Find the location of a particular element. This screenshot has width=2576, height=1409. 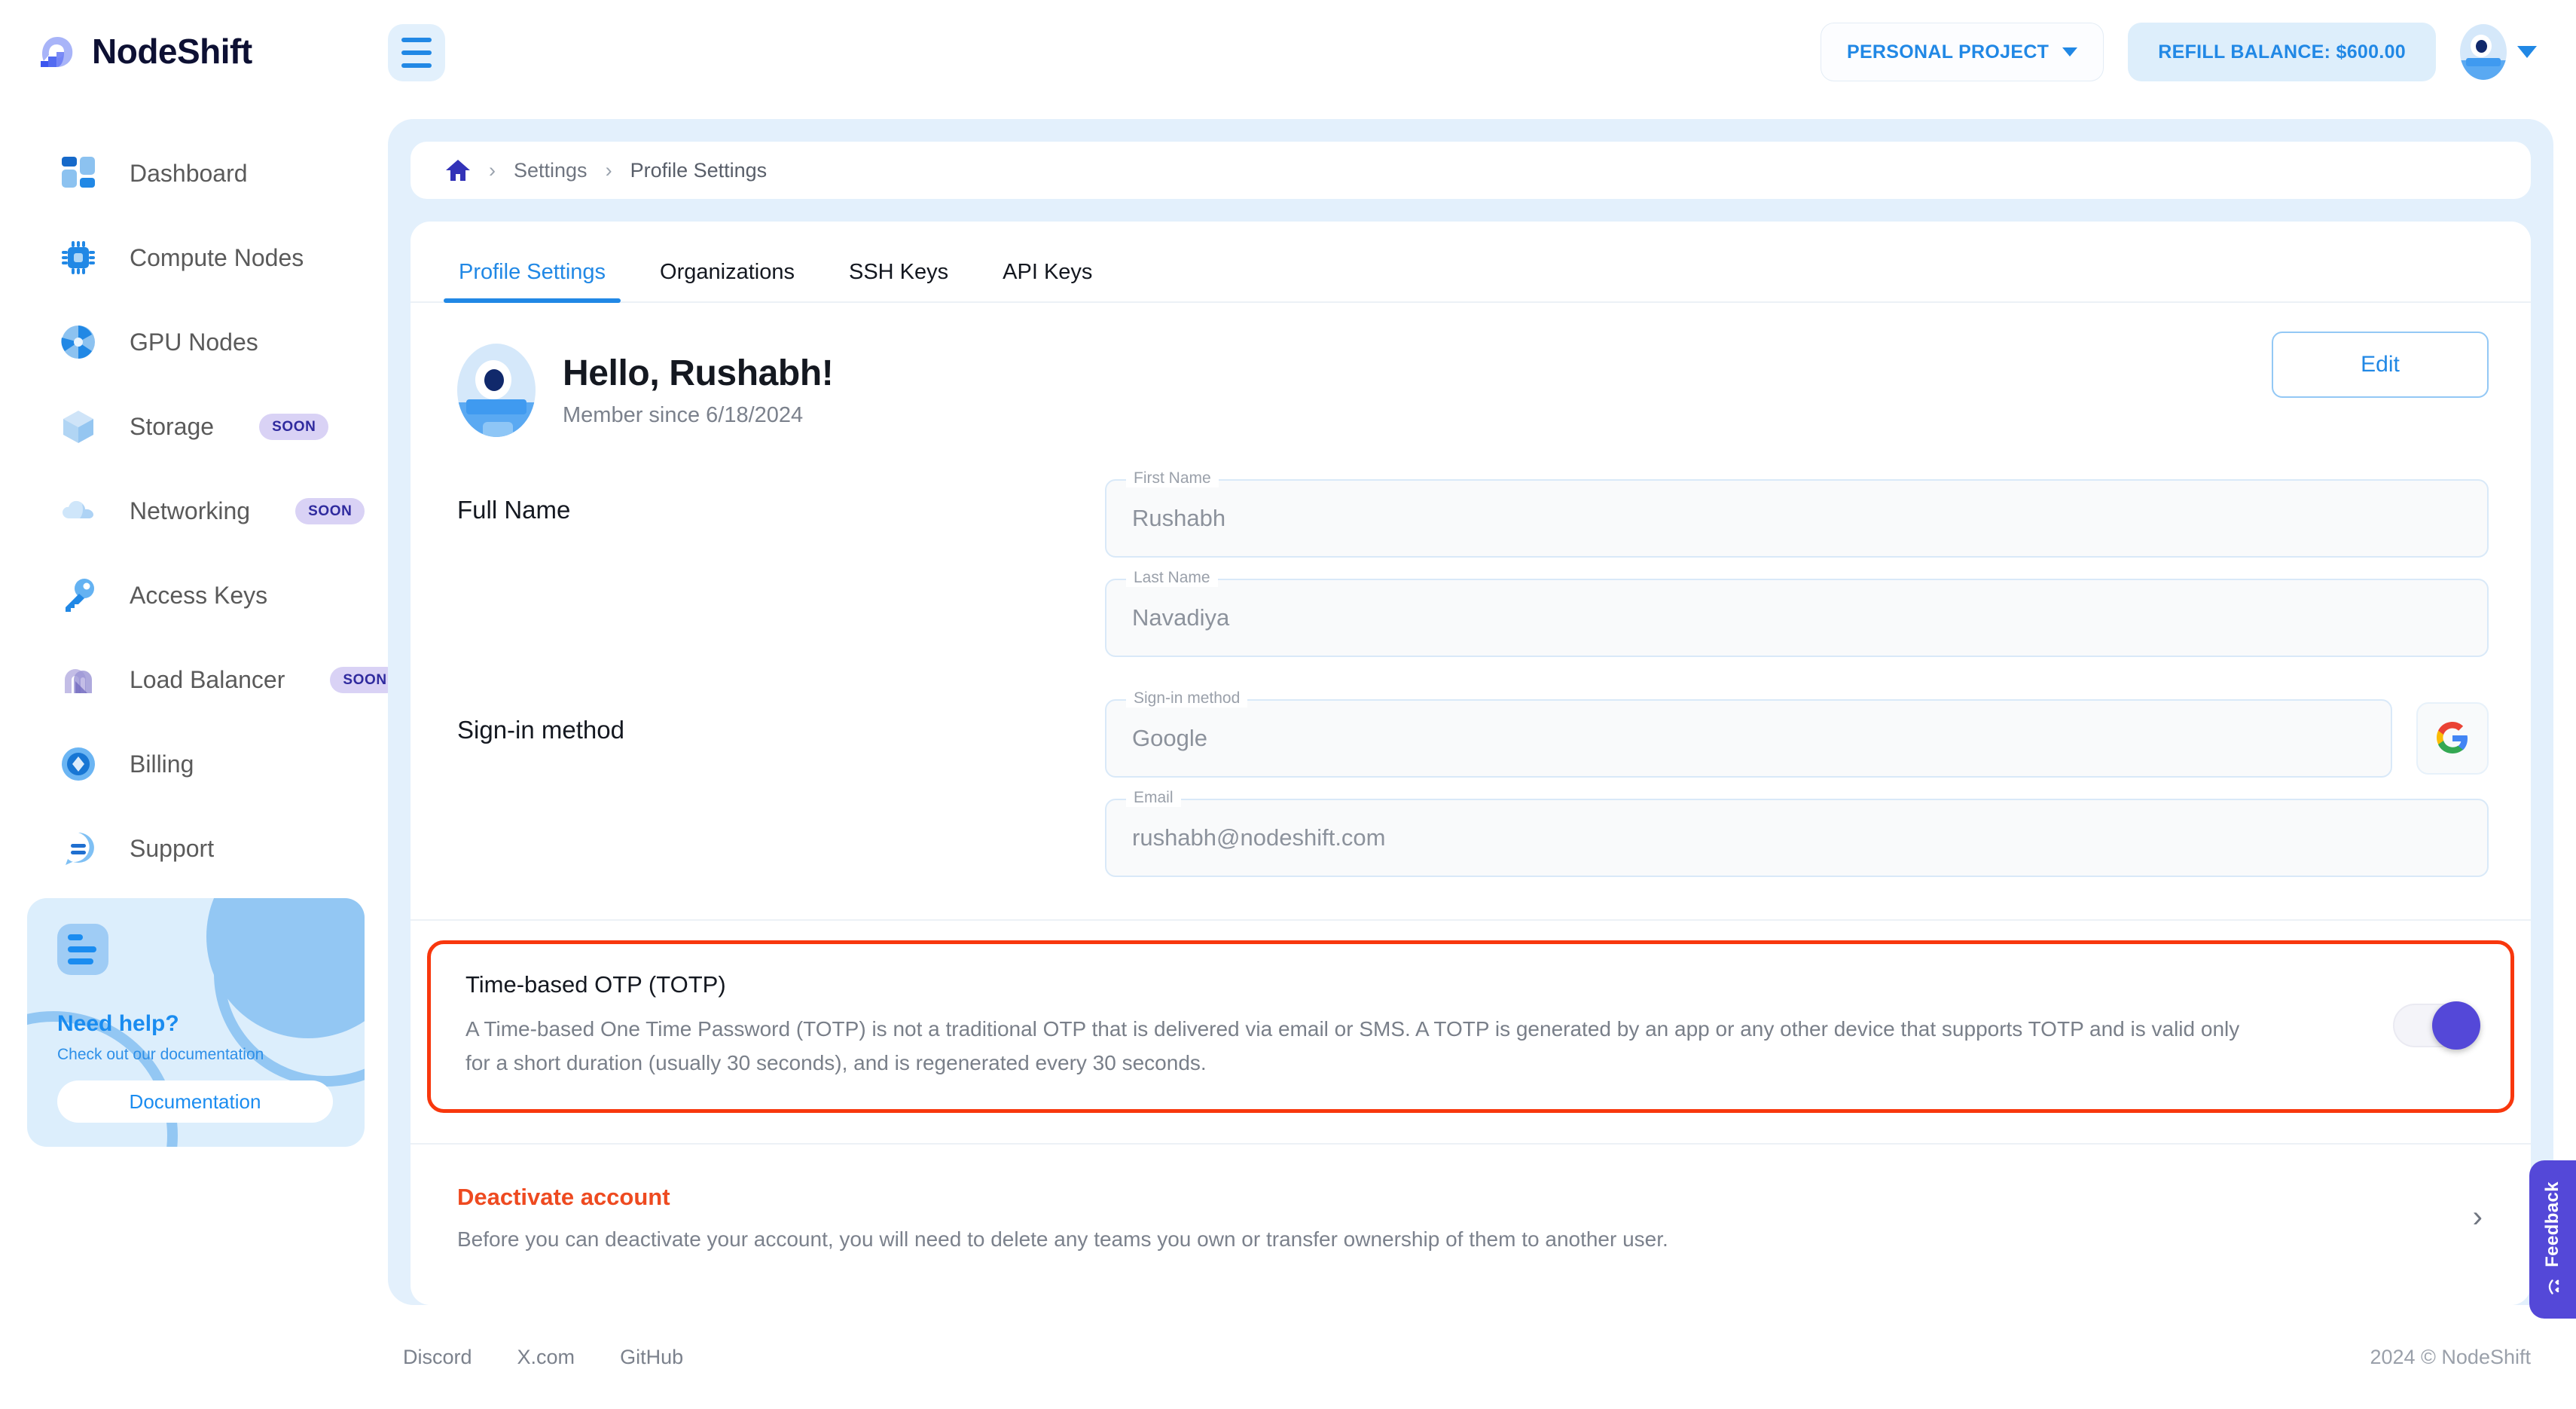

chat-bubble-icon is located at coordinates (78, 848).